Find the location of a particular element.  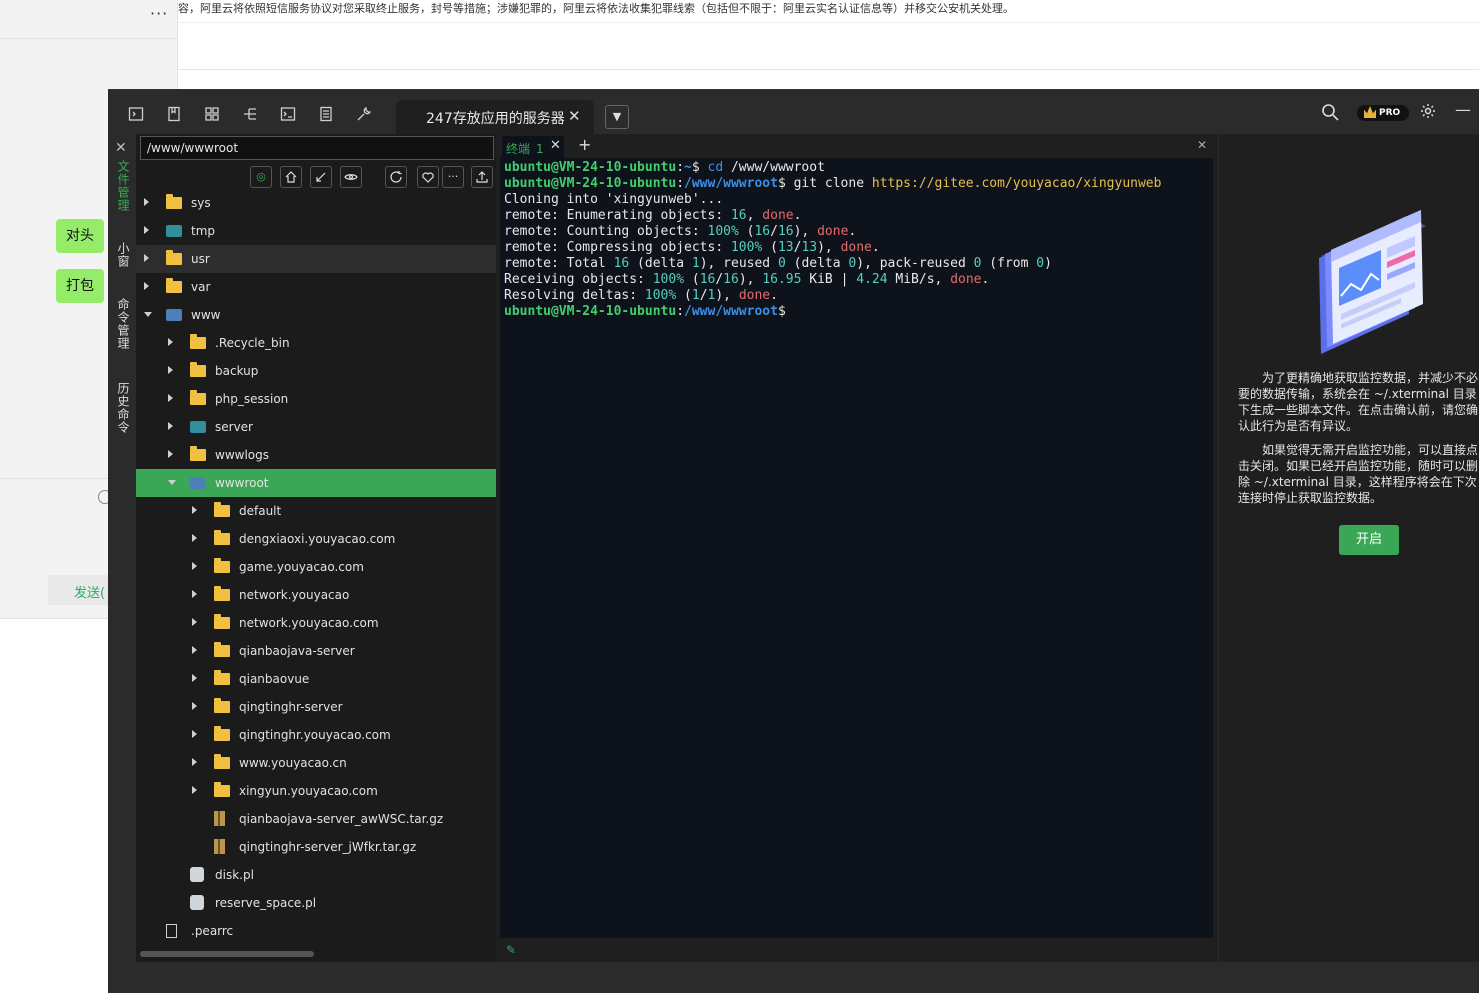

heart-icon is located at coordinates (428, 177).